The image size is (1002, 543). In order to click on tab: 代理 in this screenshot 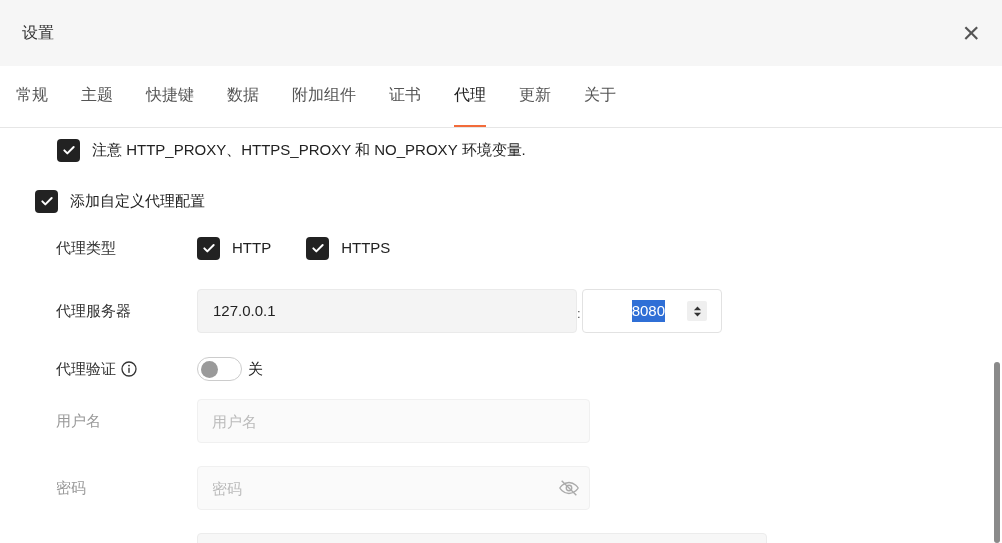, I will do `click(470, 102)`.